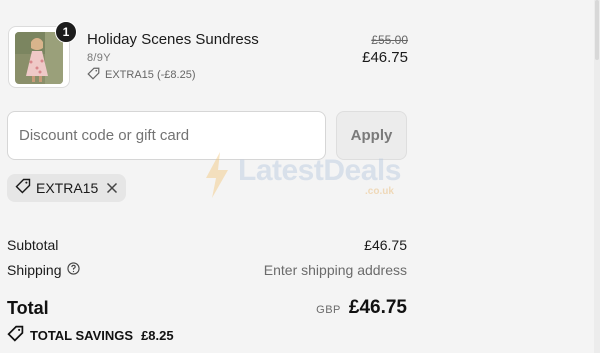  Describe the element at coordinates (389, 40) in the screenshot. I see `original-price: £55.00` at that location.